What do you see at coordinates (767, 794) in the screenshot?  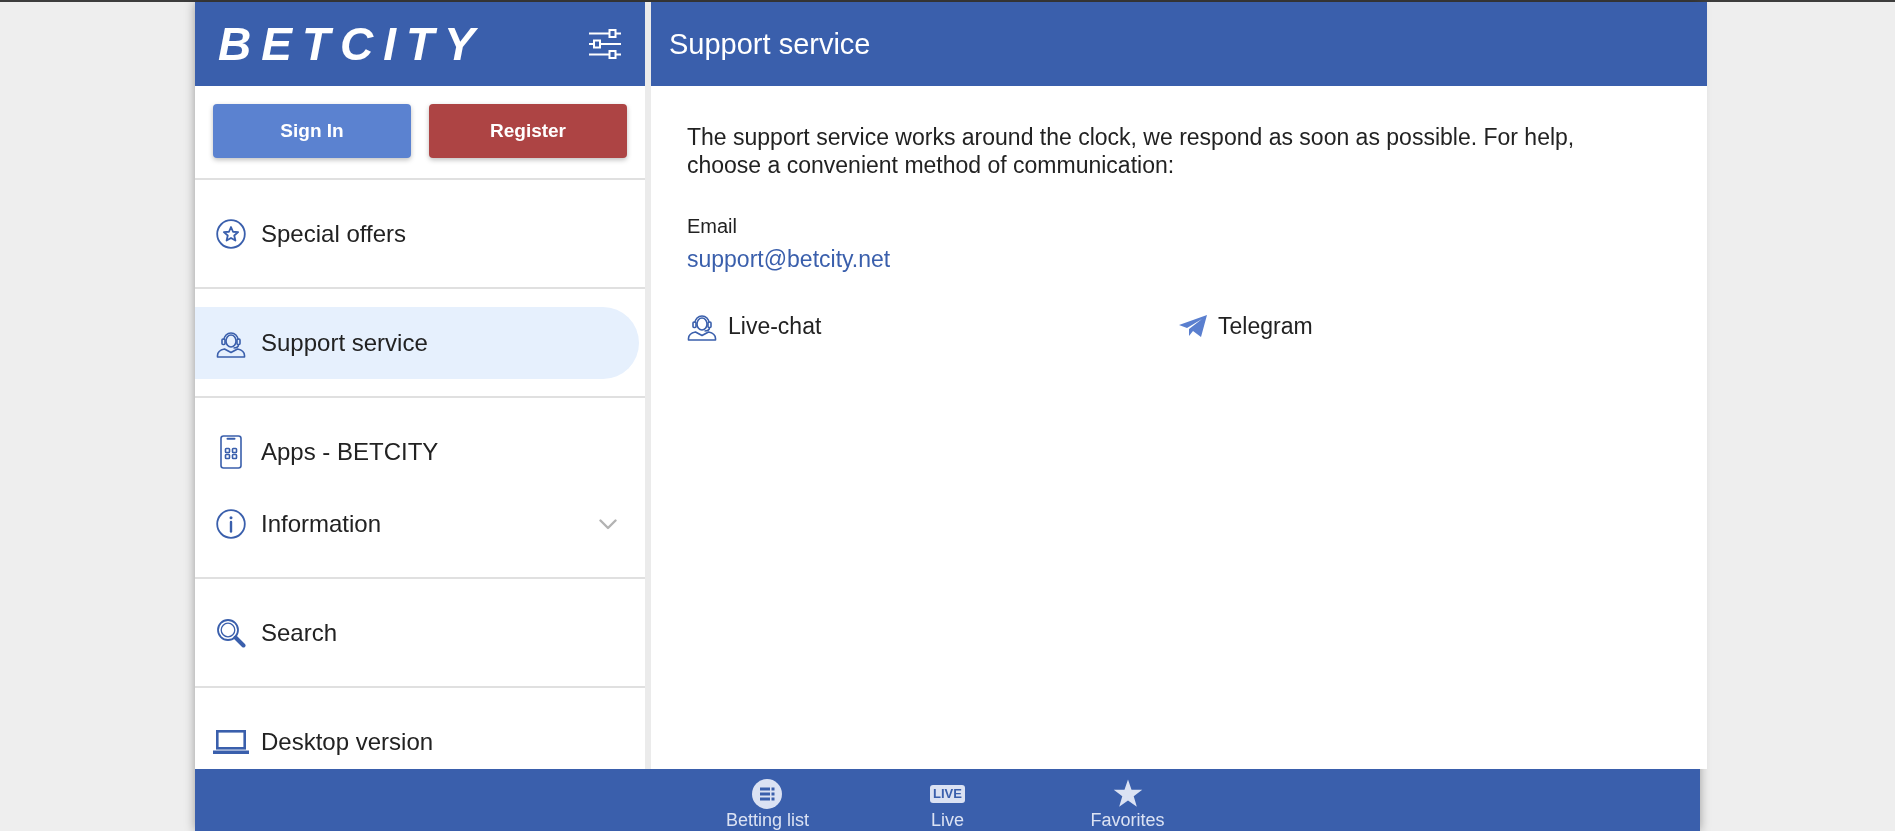 I see `list-icon` at bounding box center [767, 794].